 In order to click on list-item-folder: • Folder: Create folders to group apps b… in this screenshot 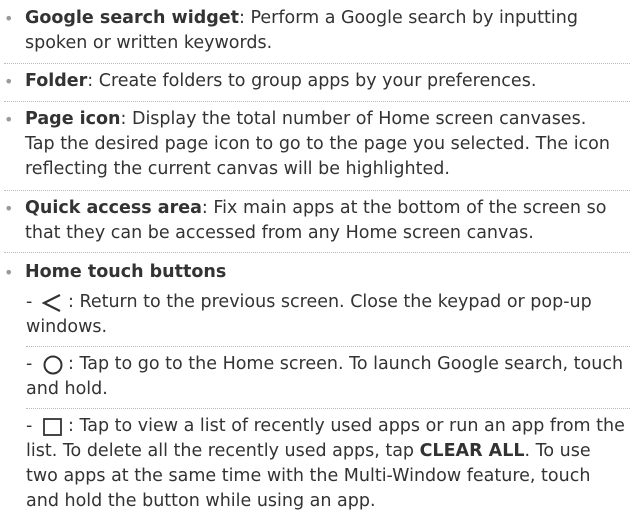, I will do `click(309, 81)`.